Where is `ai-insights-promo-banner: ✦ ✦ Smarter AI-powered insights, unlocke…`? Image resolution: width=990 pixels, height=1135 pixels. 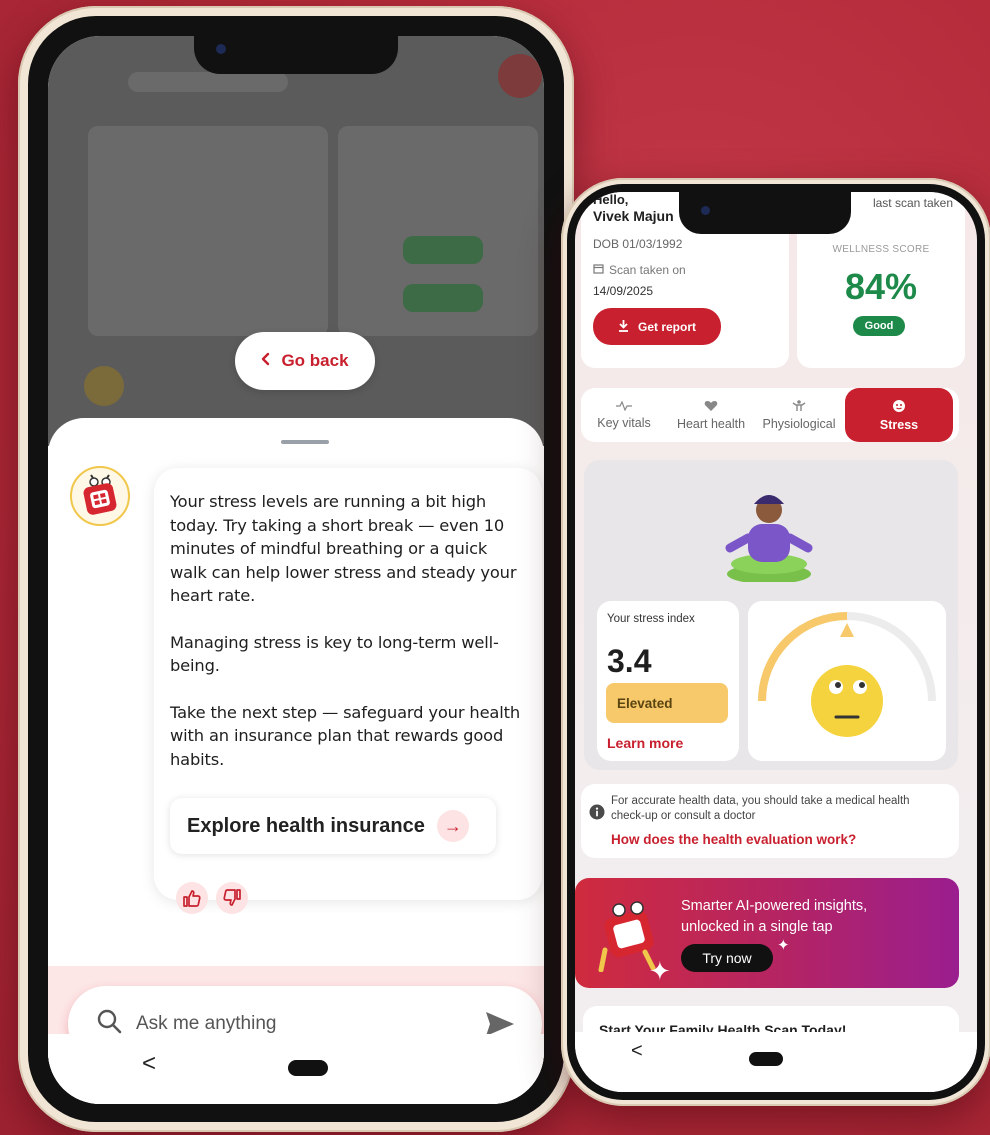
ai-insights-promo-banner: ✦ ✦ Smarter AI-powered insights, unlocke… is located at coordinates (767, 933).